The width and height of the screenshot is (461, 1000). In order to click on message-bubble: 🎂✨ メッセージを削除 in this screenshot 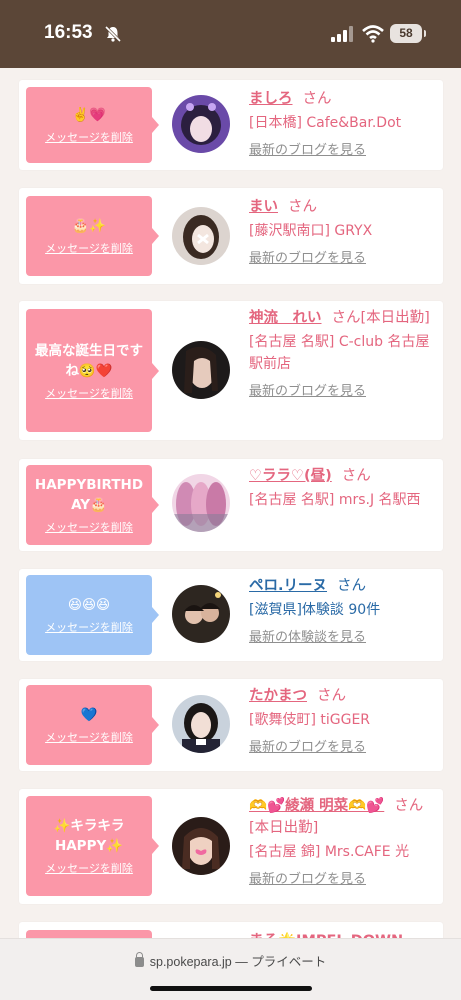, I will do `click(92, 236)`.